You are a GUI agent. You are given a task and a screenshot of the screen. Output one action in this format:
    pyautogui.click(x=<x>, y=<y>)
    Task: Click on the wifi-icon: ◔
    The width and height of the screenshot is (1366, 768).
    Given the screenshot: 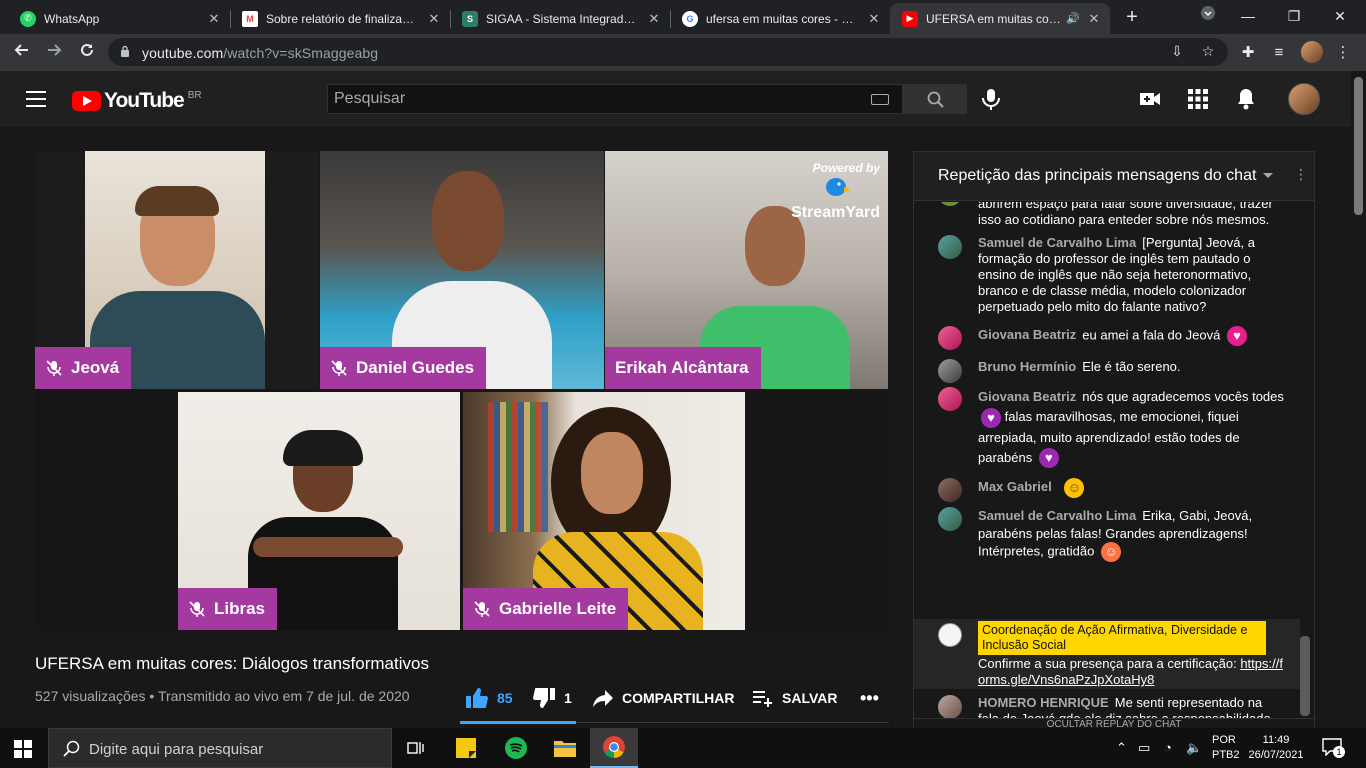 What is the action you would take?
    pyautogui.click(x=1168, y=747)
    